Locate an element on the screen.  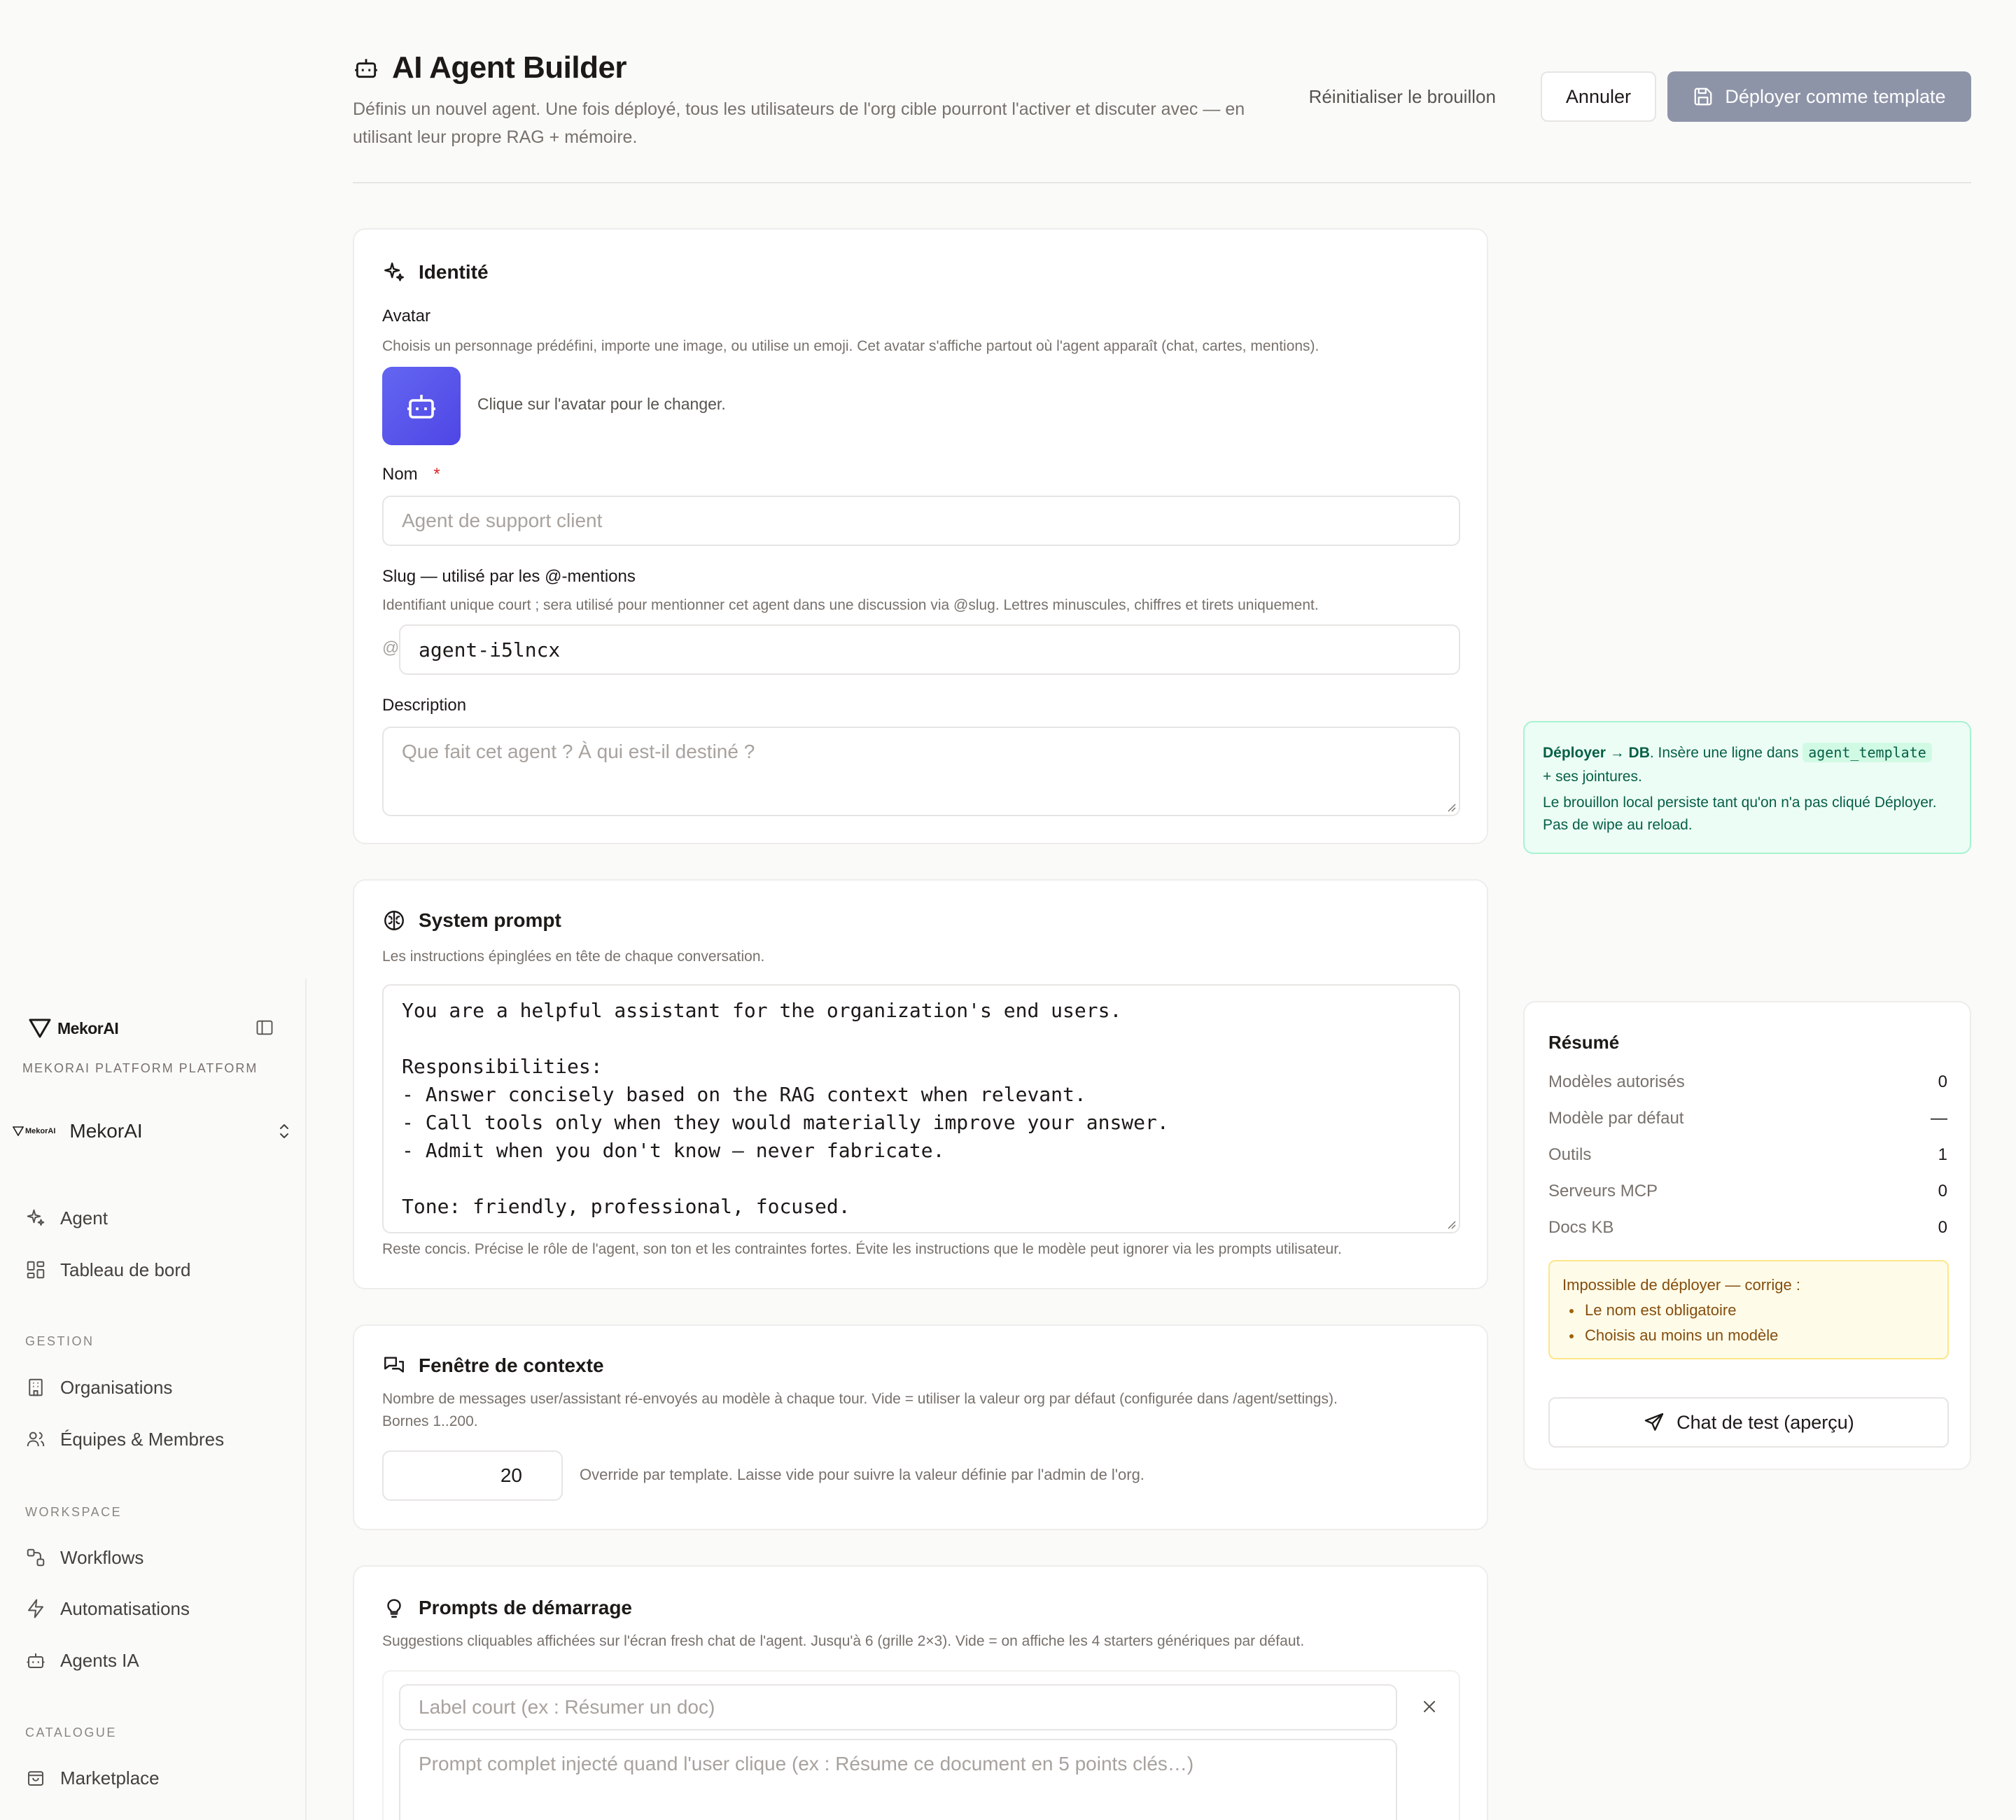
avatar-picker is located at coordinates (421, 406).